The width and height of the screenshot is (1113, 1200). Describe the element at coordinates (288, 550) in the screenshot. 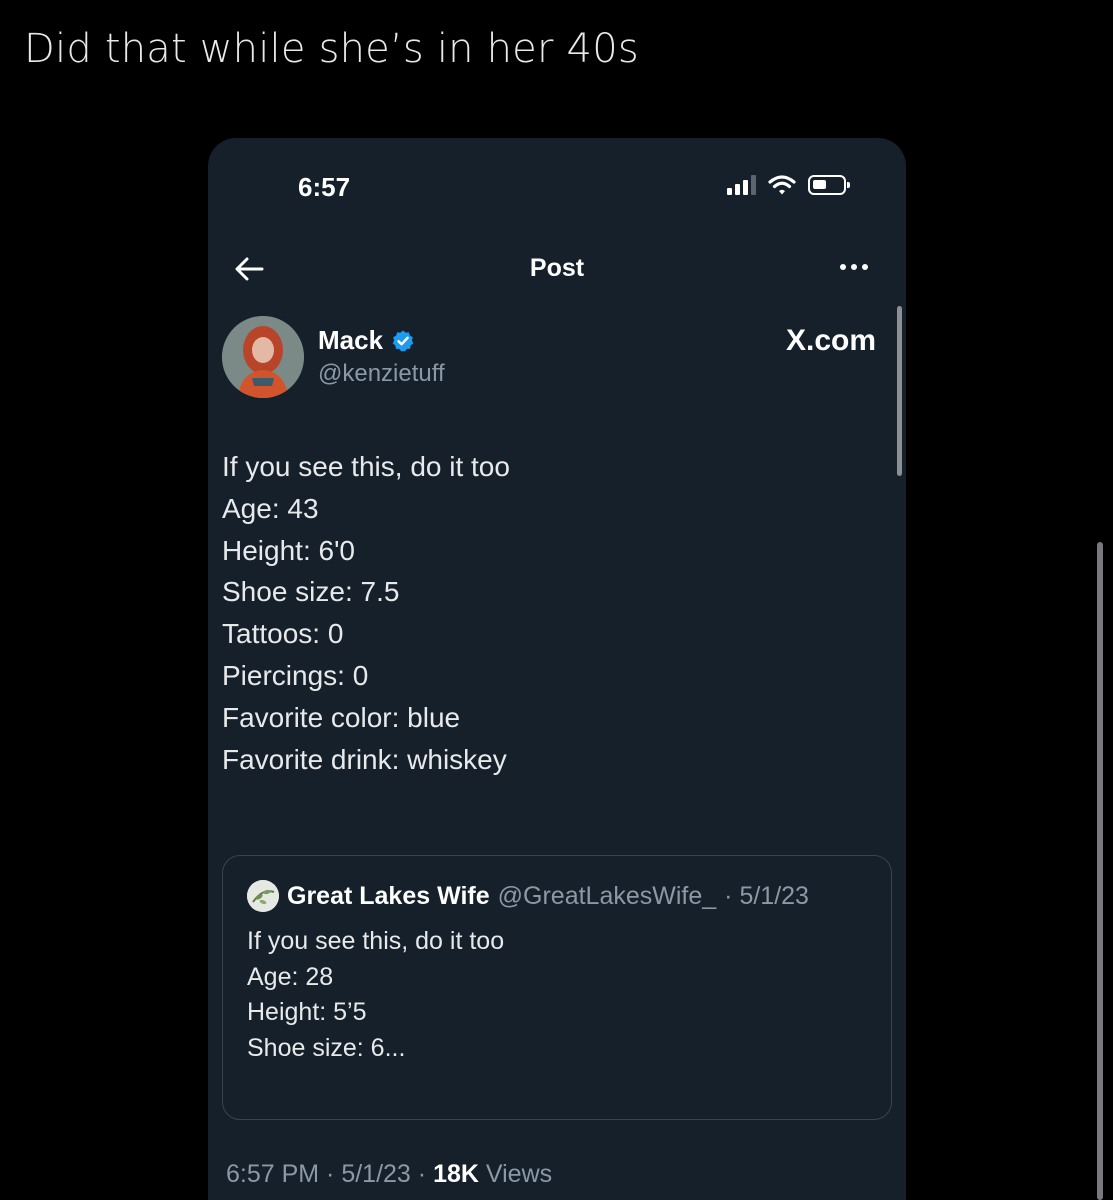

I see `post-line: Height: 6'0` at that location.